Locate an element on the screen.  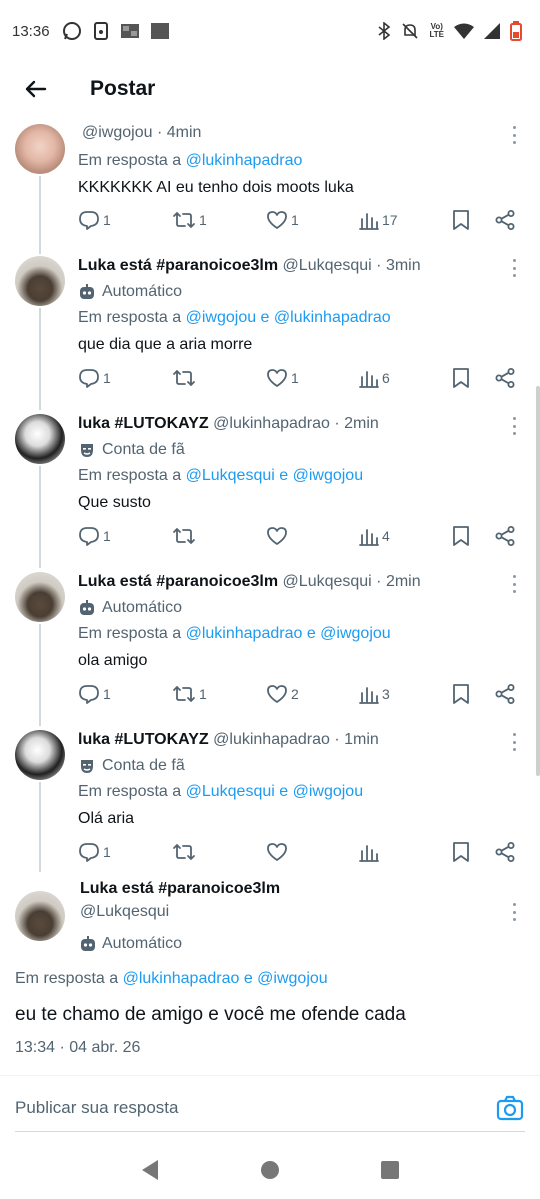
views-button: 4 is located at coordinates (374, 536).